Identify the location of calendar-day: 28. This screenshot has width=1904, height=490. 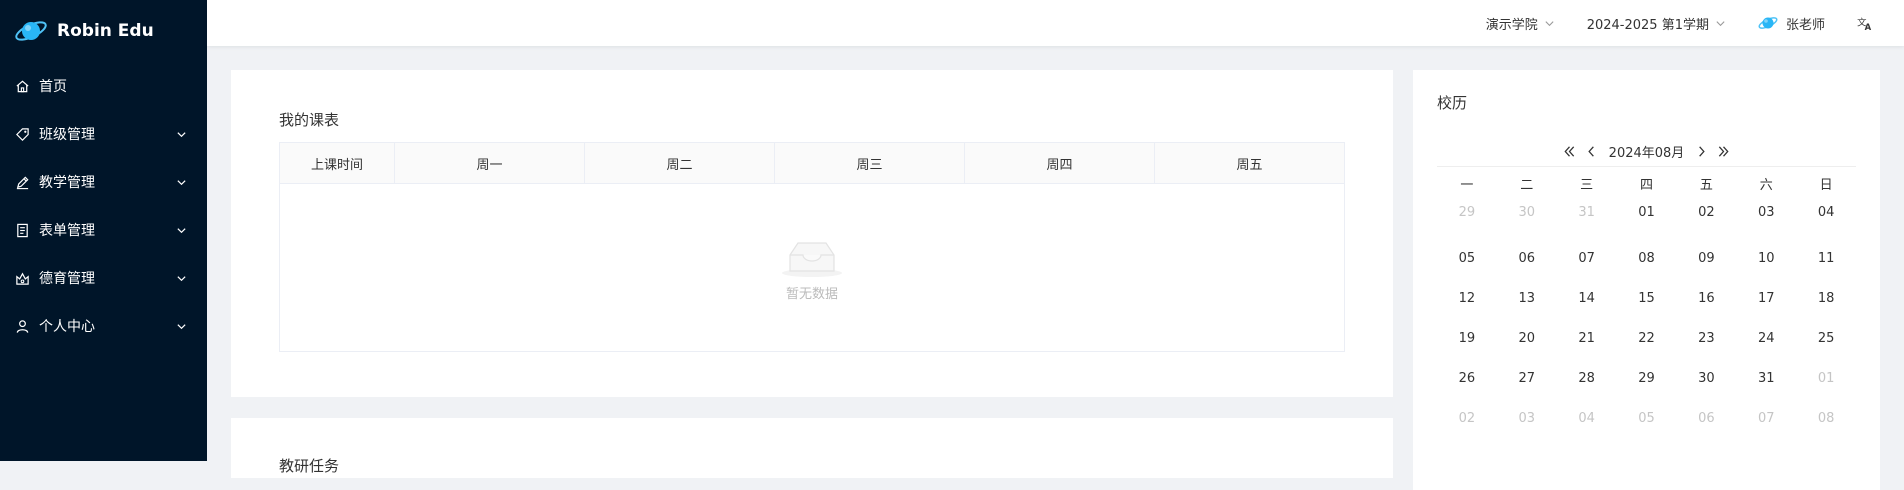
(1587, 379).